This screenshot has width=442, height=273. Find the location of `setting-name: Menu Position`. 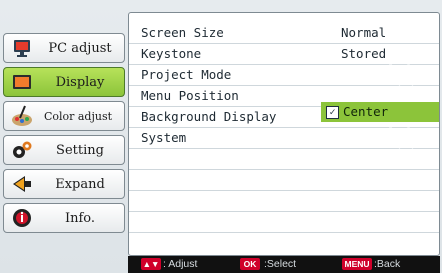

setting-name: Menu Position is located at coordinates (190, 95).